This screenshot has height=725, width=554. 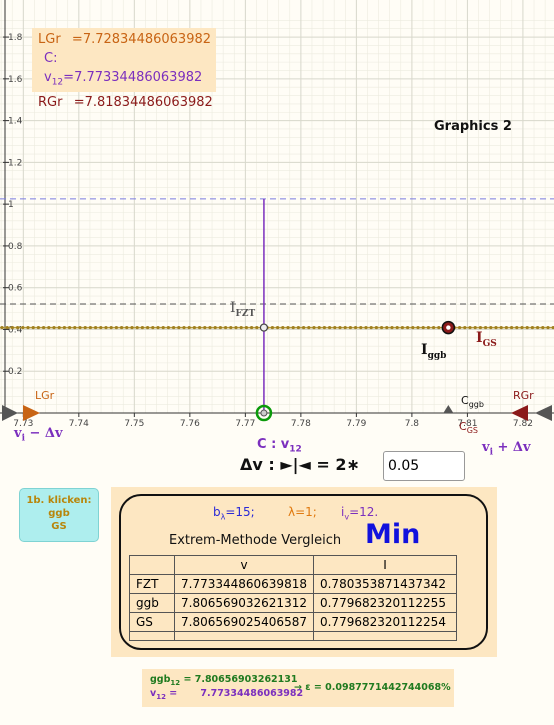 What do you see at coordinates (152, 584) in the screenshot?
I see `table-cell: FZT` at bounding box center [152, 584].